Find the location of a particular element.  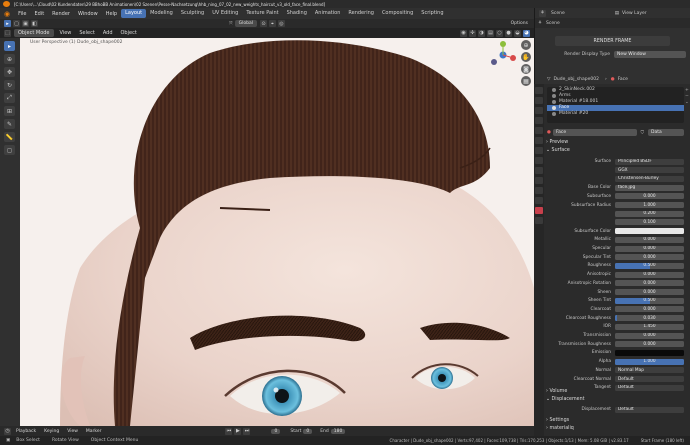

material-browse-icon: ● is located at coordinates (549, 132).